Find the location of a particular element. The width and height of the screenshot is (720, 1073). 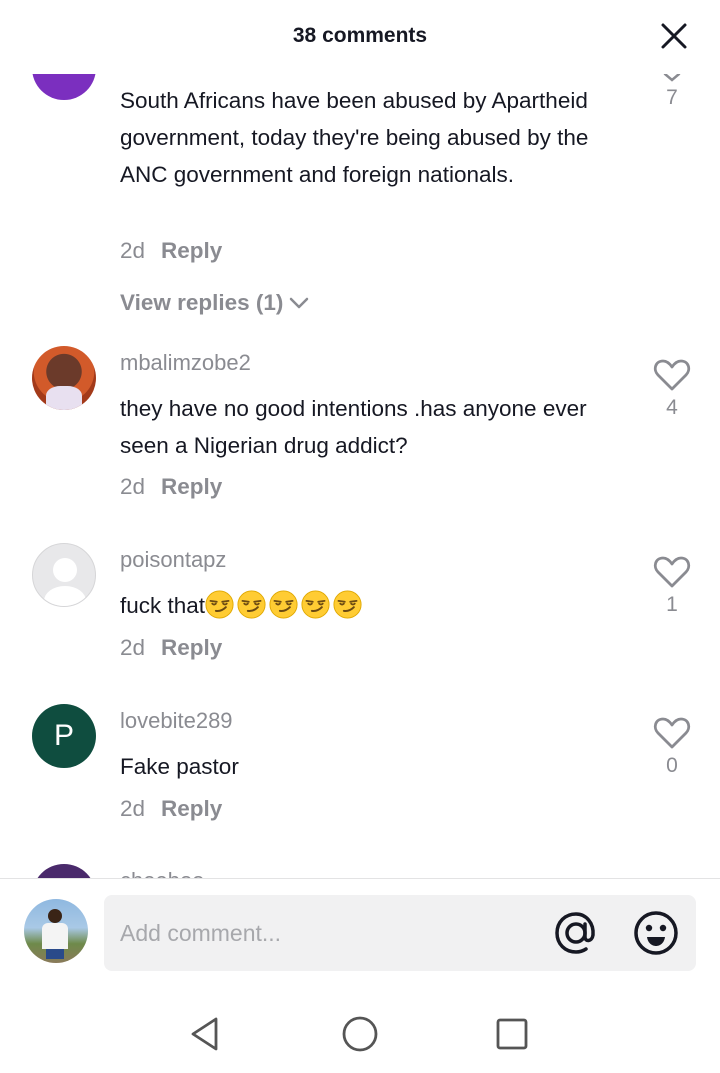

avatar: P is located at coordinates (64, 736).